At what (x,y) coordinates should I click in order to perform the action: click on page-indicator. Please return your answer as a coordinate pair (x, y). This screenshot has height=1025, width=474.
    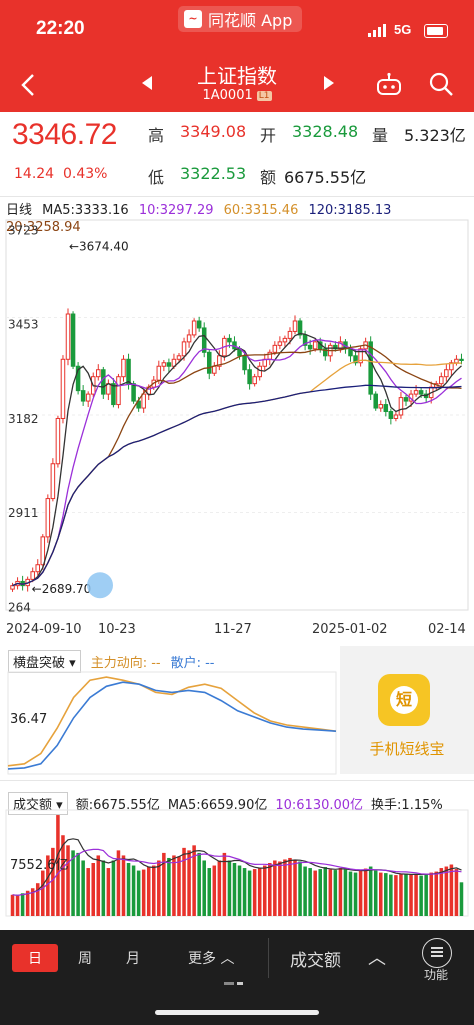
    Looking at the image, I should click on (237, 984).